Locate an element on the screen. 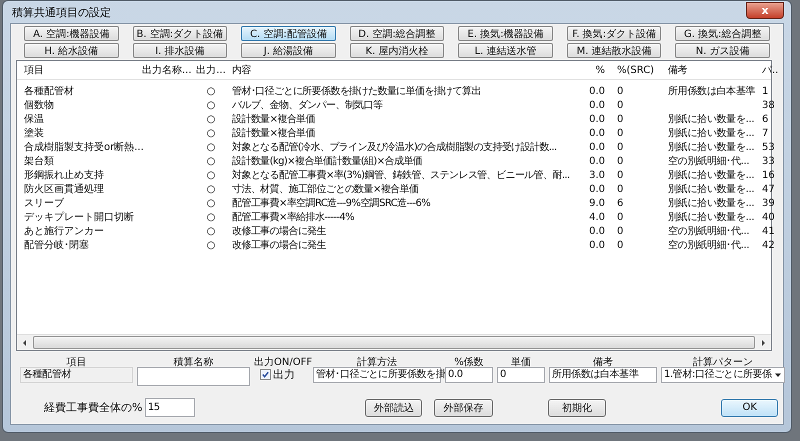  factor-input-field: 0.0 is located at coordinates (469, 375).